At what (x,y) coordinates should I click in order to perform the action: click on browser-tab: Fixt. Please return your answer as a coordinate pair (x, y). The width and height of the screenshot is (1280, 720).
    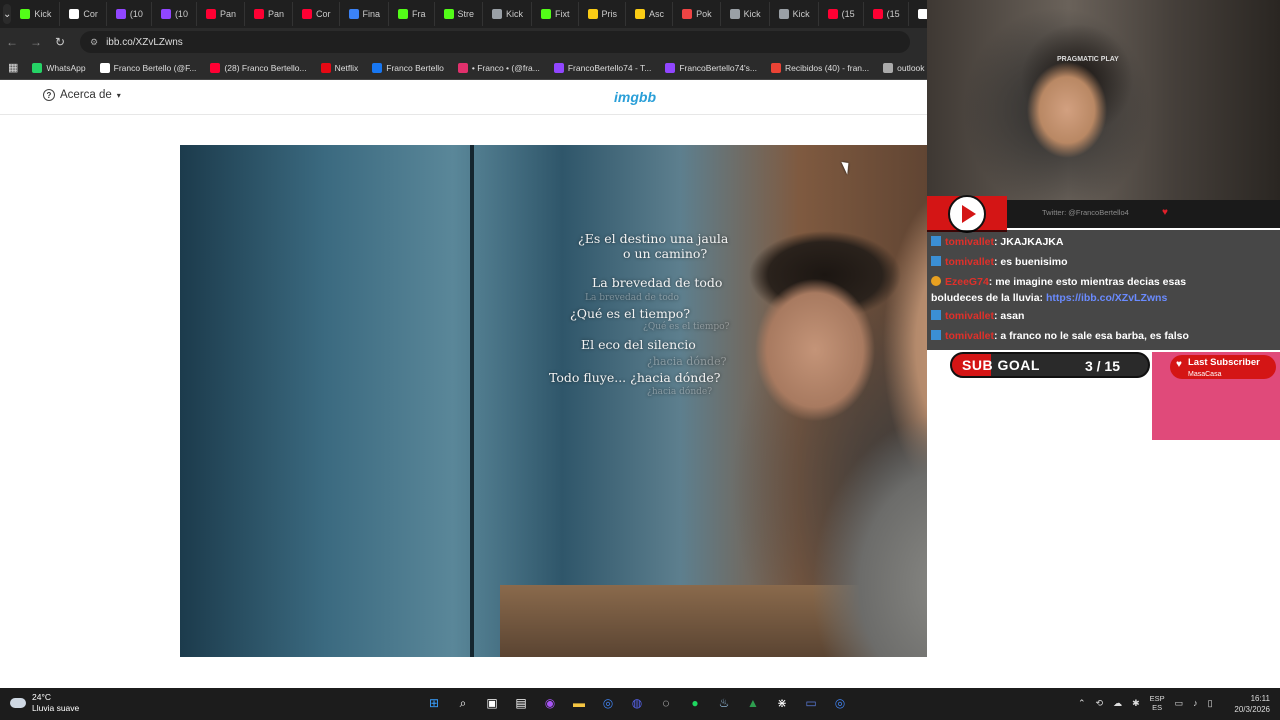
    Looking at the image, I should click on (555, 14).